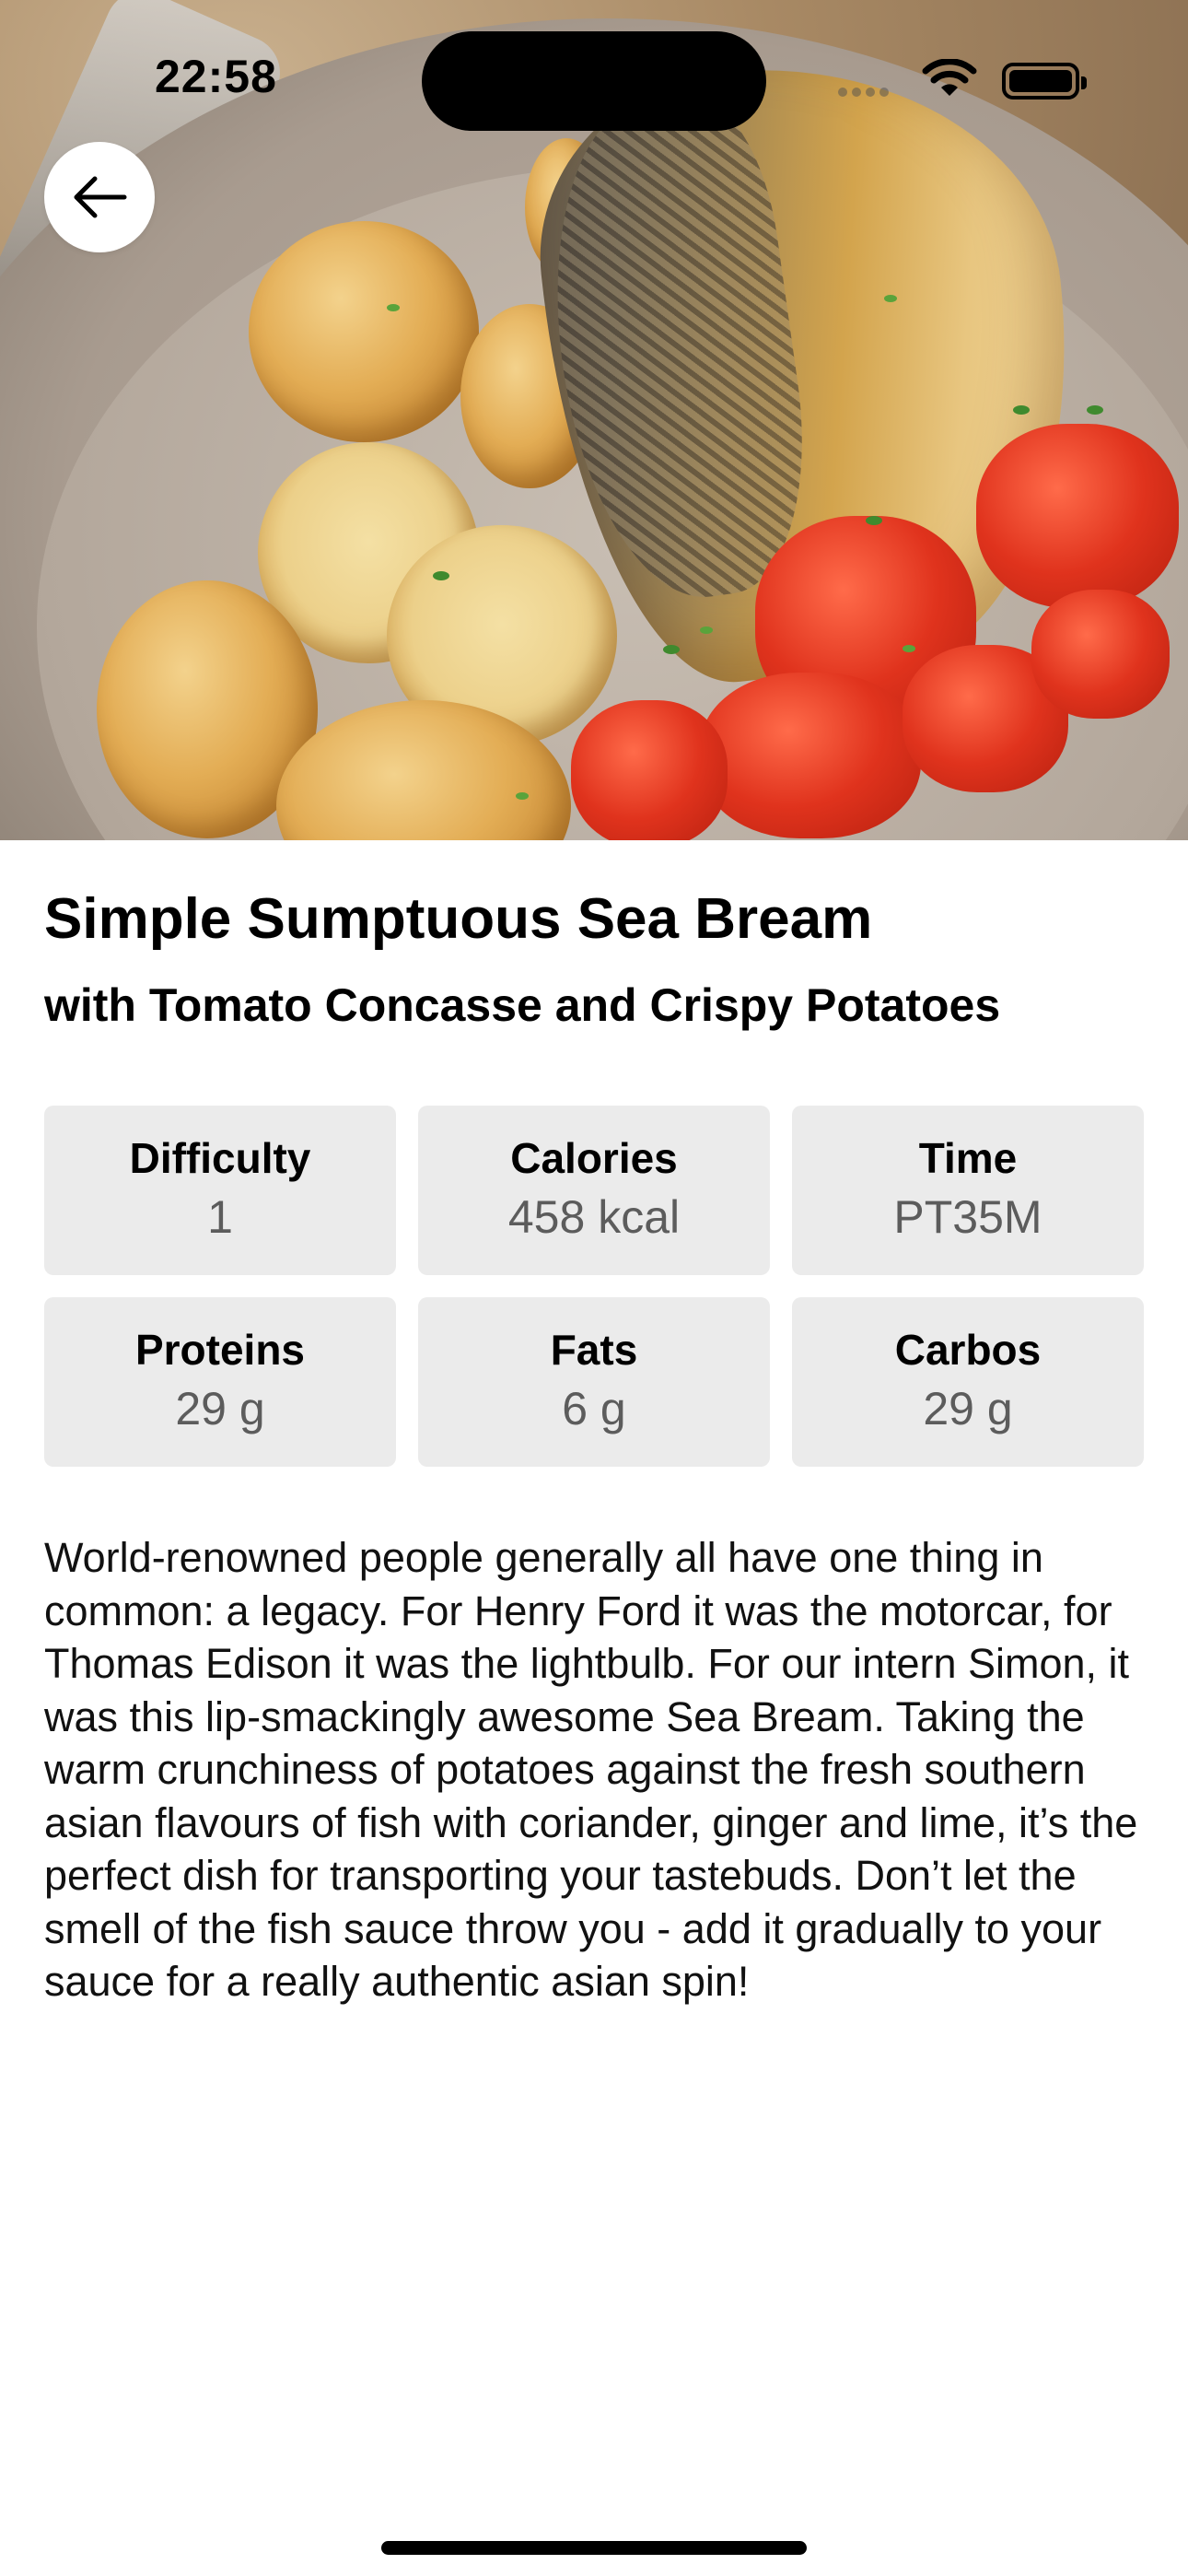  What do you see at coordinates (594, 1157) in the screenshot?
I see `stat-label: Calories` at bounding box center [594, 1157].